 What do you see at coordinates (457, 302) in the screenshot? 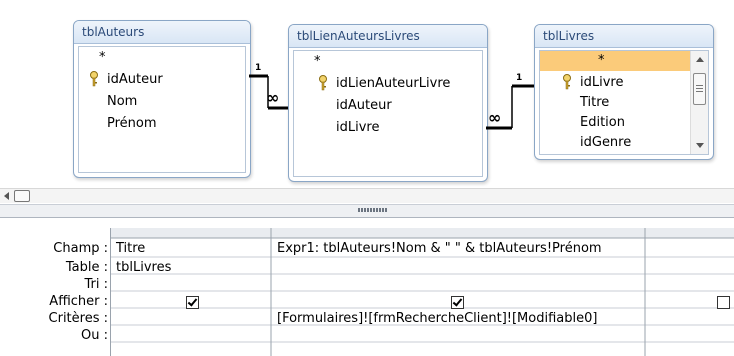
I see `afficher-checkbox-col2` at bounding box center [457, 302].